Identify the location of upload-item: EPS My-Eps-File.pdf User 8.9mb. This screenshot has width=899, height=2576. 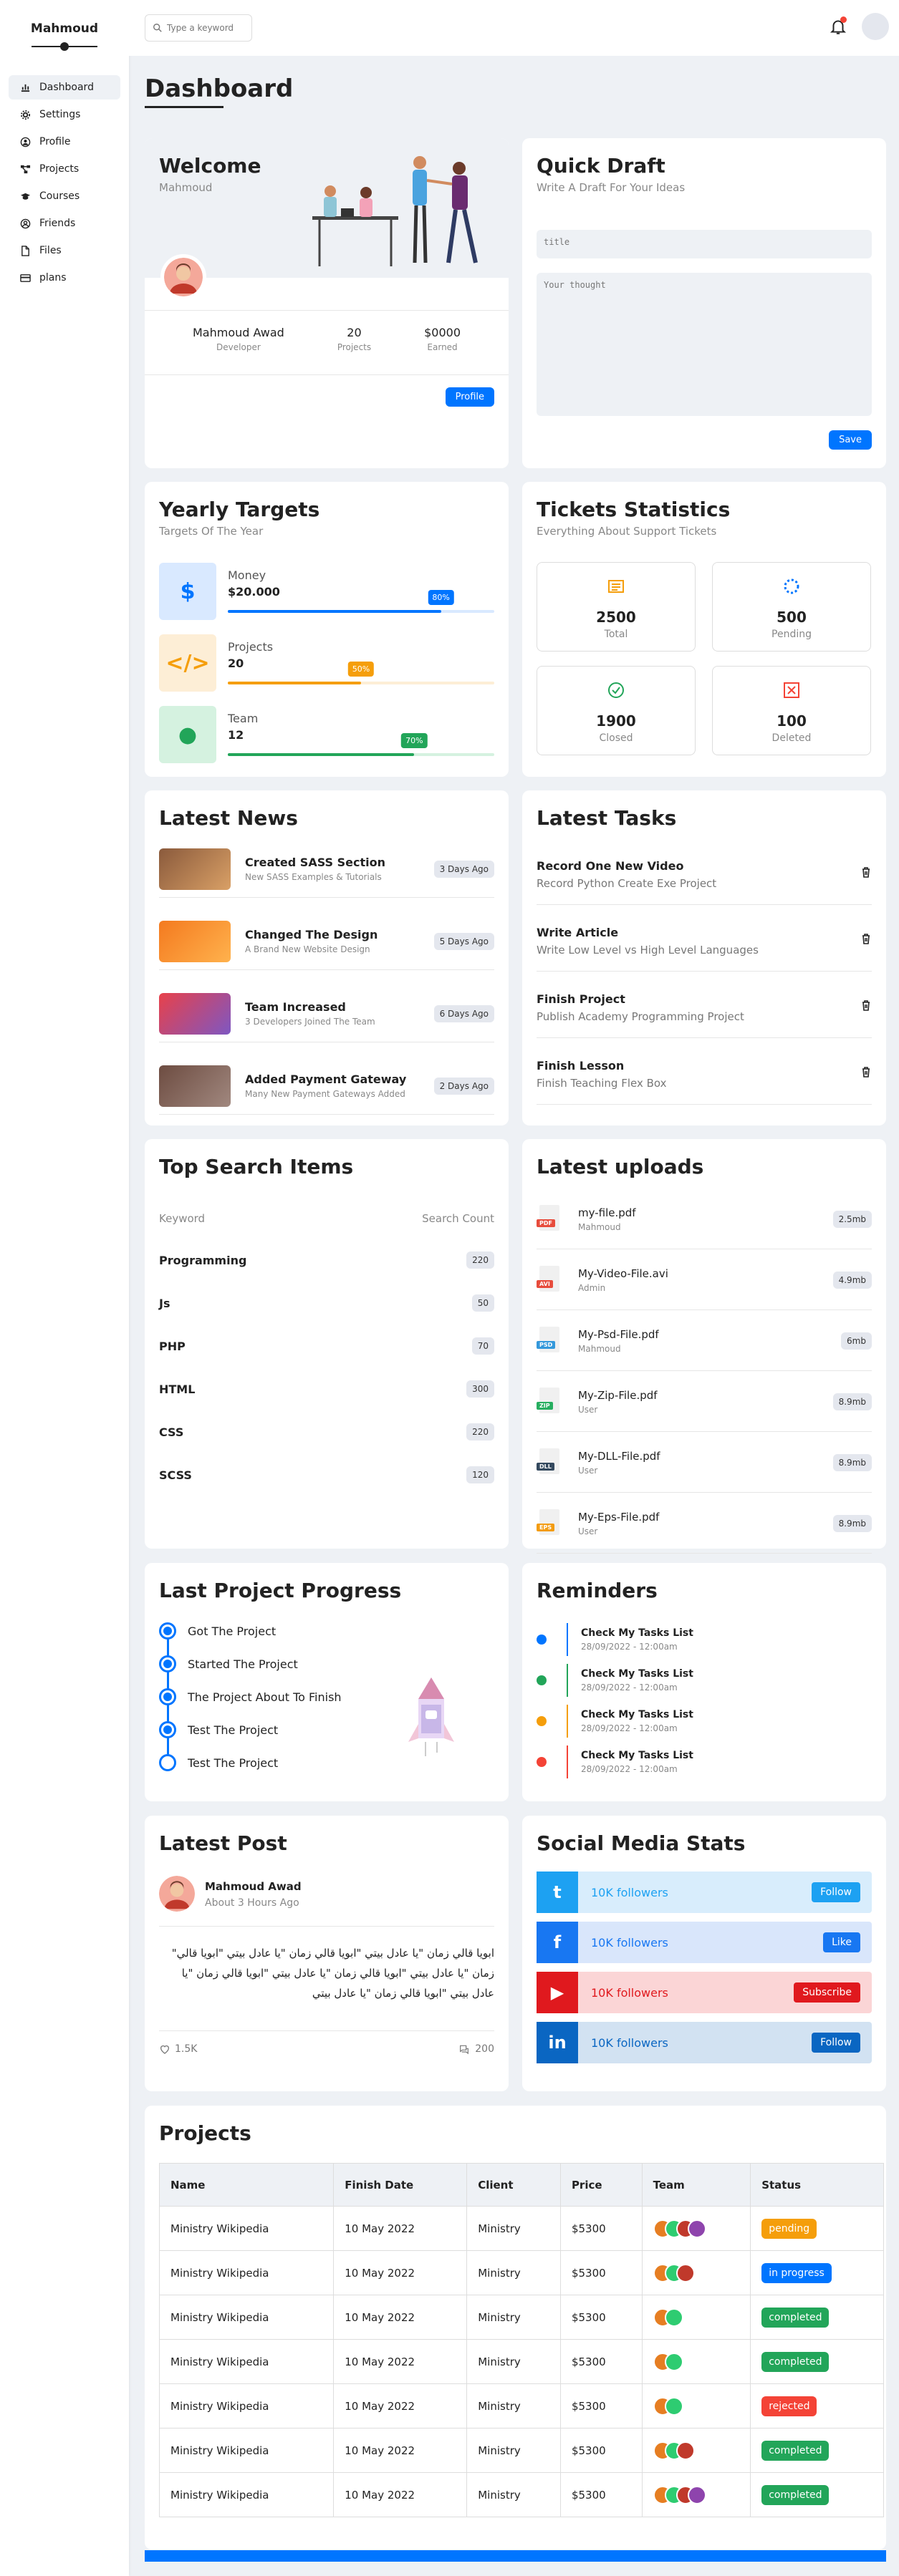
(704, 1524).